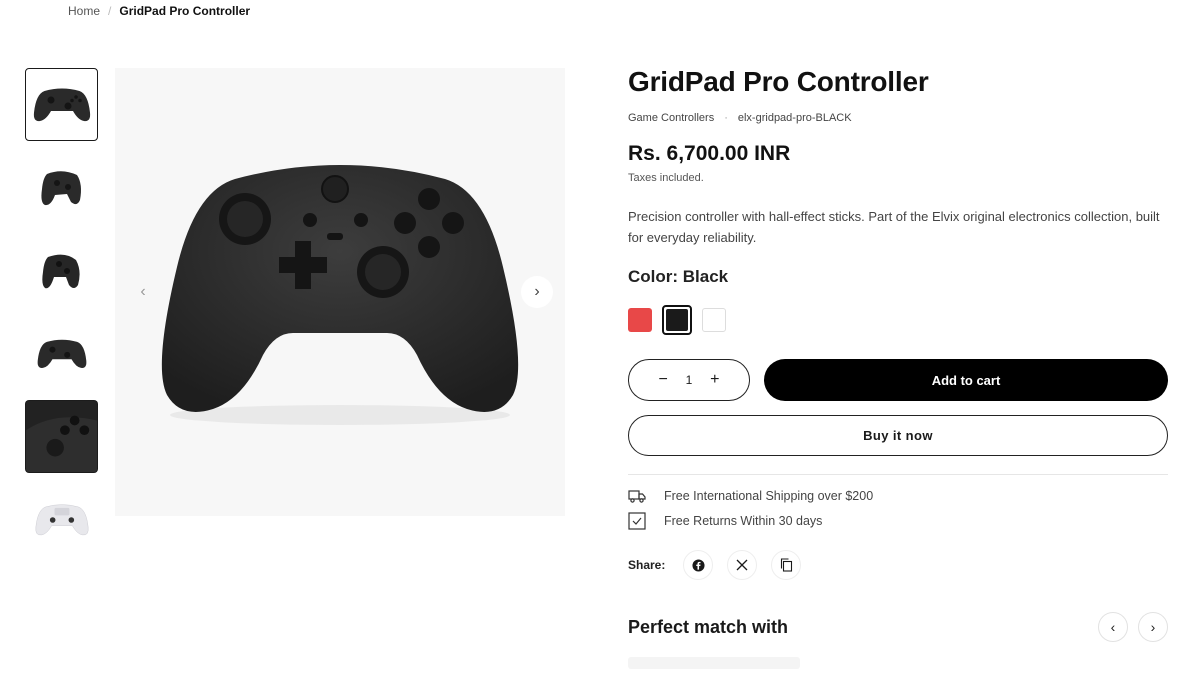 The height and width of the screenshot is (673, 1200). I want to click on color-swatches, so click(898, 320).